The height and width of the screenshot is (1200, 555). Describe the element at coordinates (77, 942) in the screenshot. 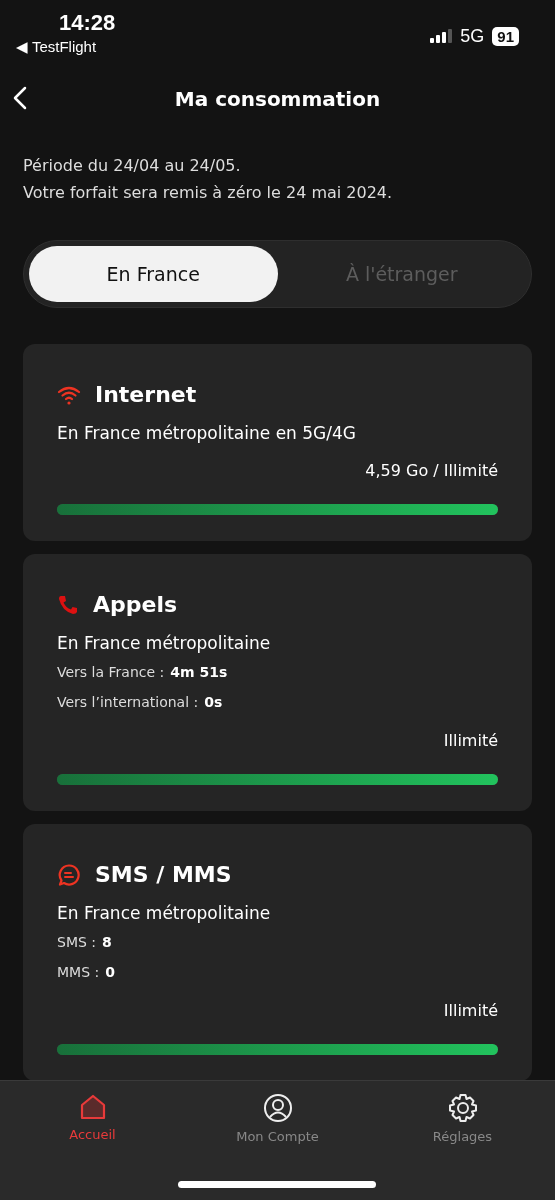

I see `detail-label: SMS :` at that location.